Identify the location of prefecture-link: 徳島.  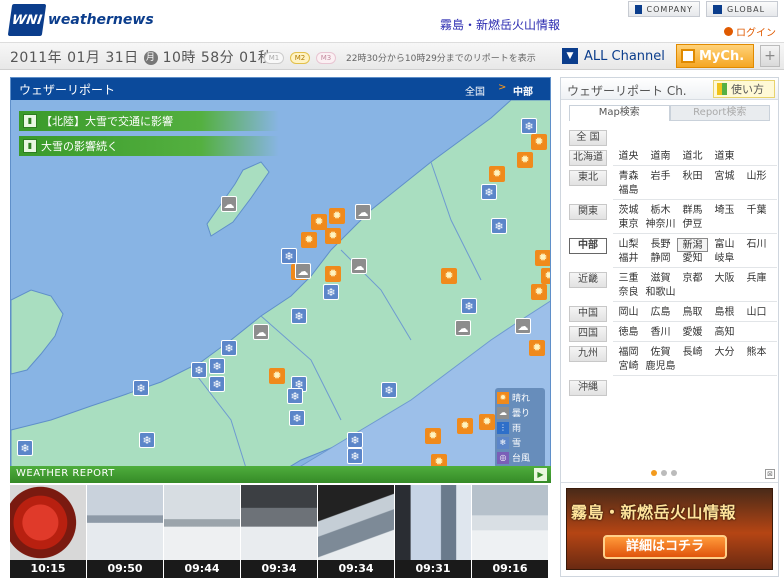
(628, 333).